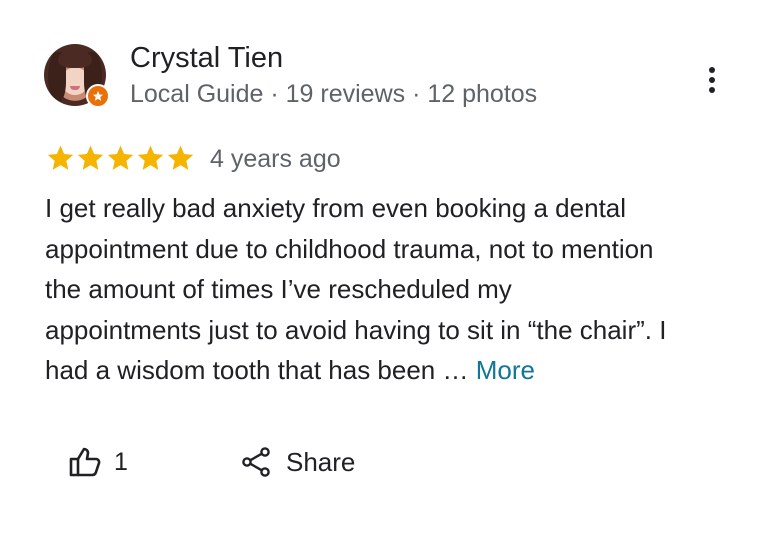  I want to click on more-link: More, so click(505, 370).